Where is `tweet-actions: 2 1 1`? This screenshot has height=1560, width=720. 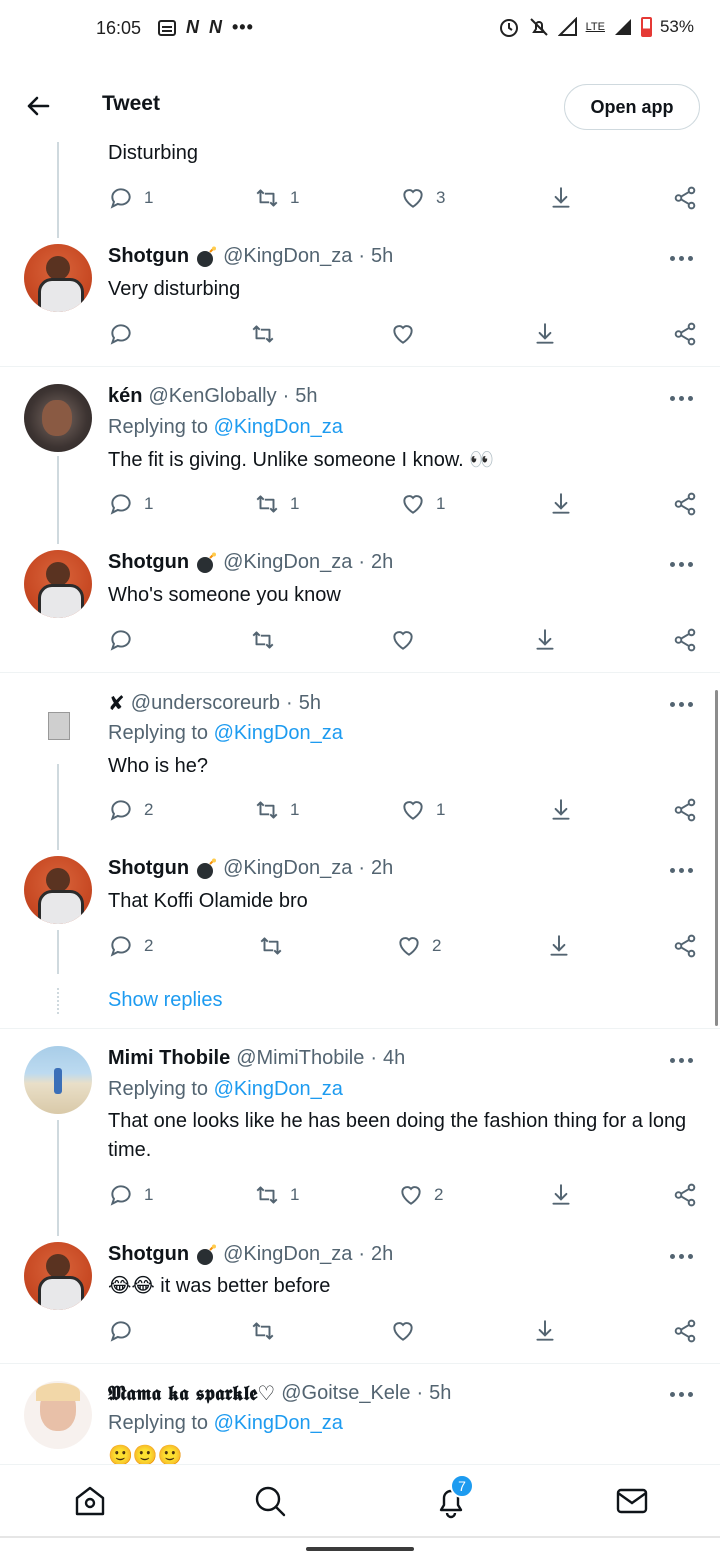 tweet-actions: 2 1 1 is located at coordinates (403, 812).